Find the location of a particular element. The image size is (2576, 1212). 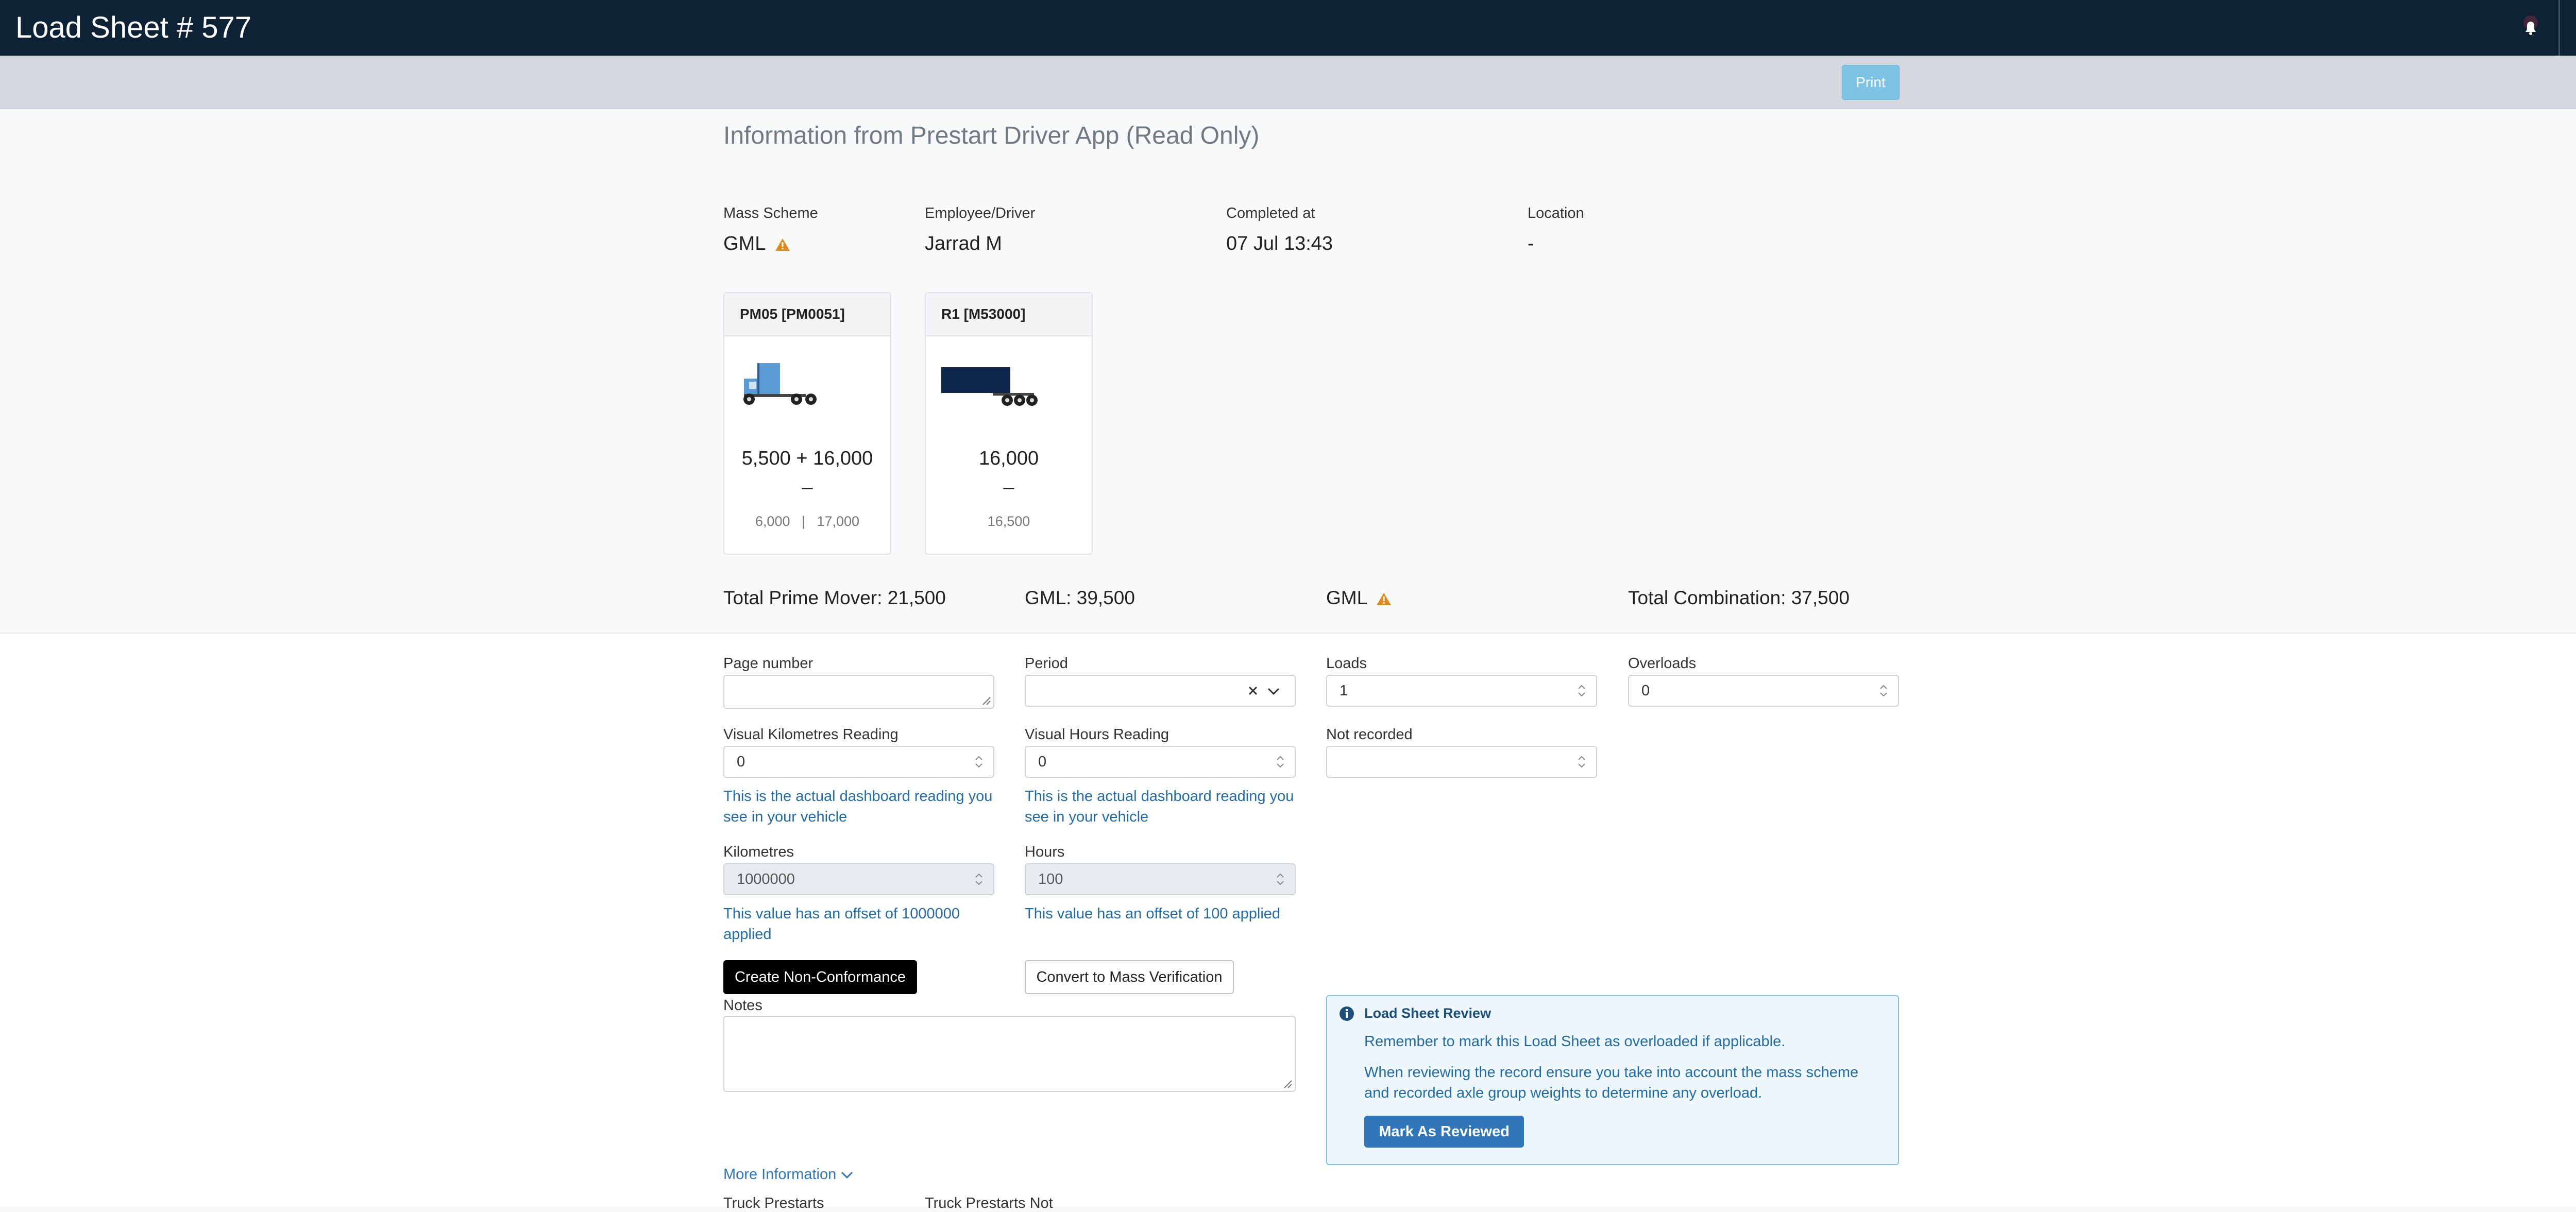

overloads-input: 0 is located at coordinates (1764, 691).